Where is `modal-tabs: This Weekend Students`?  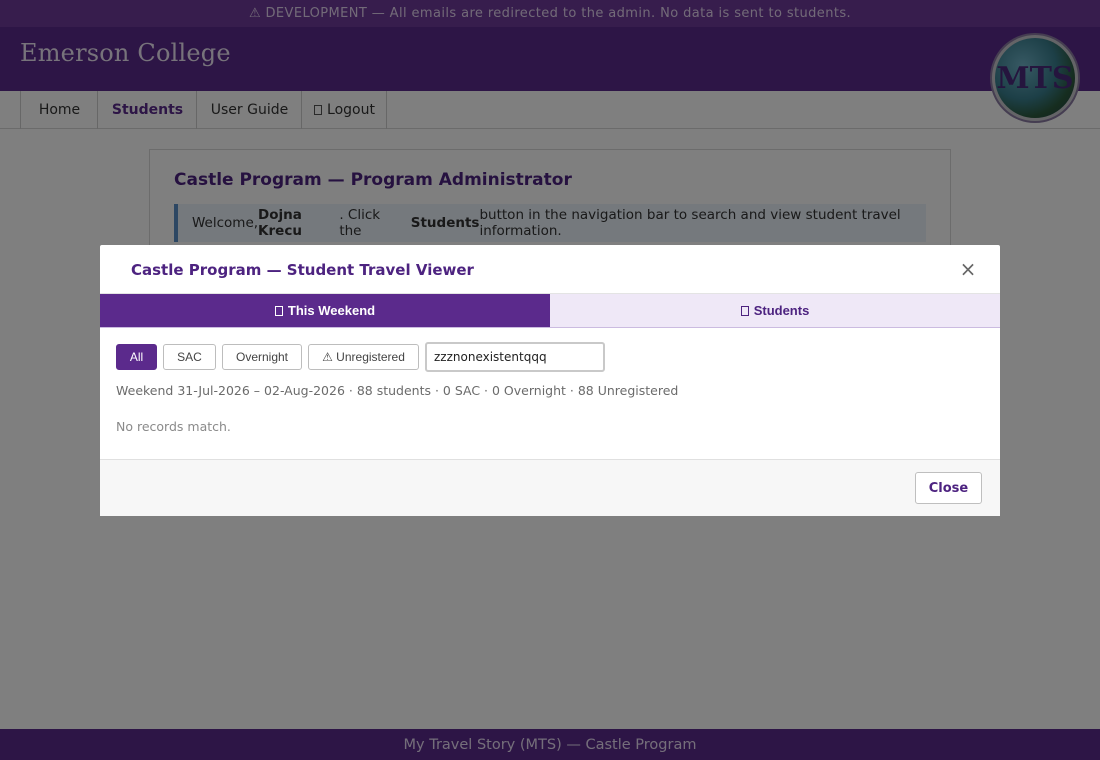 modal-tabs: This Weekend Students is located at coordinates (550, 311).